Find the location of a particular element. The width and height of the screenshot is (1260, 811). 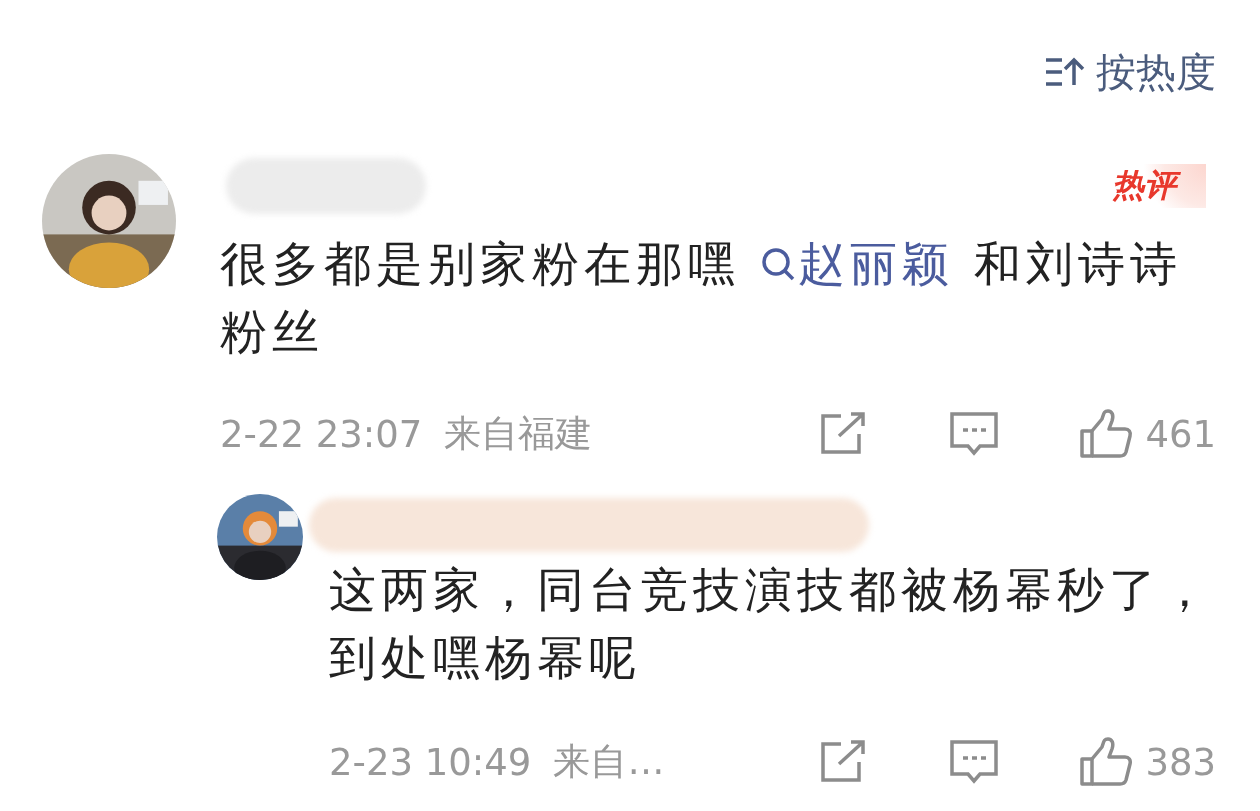

like-count: 383 is located at coordinates (1180, 762).